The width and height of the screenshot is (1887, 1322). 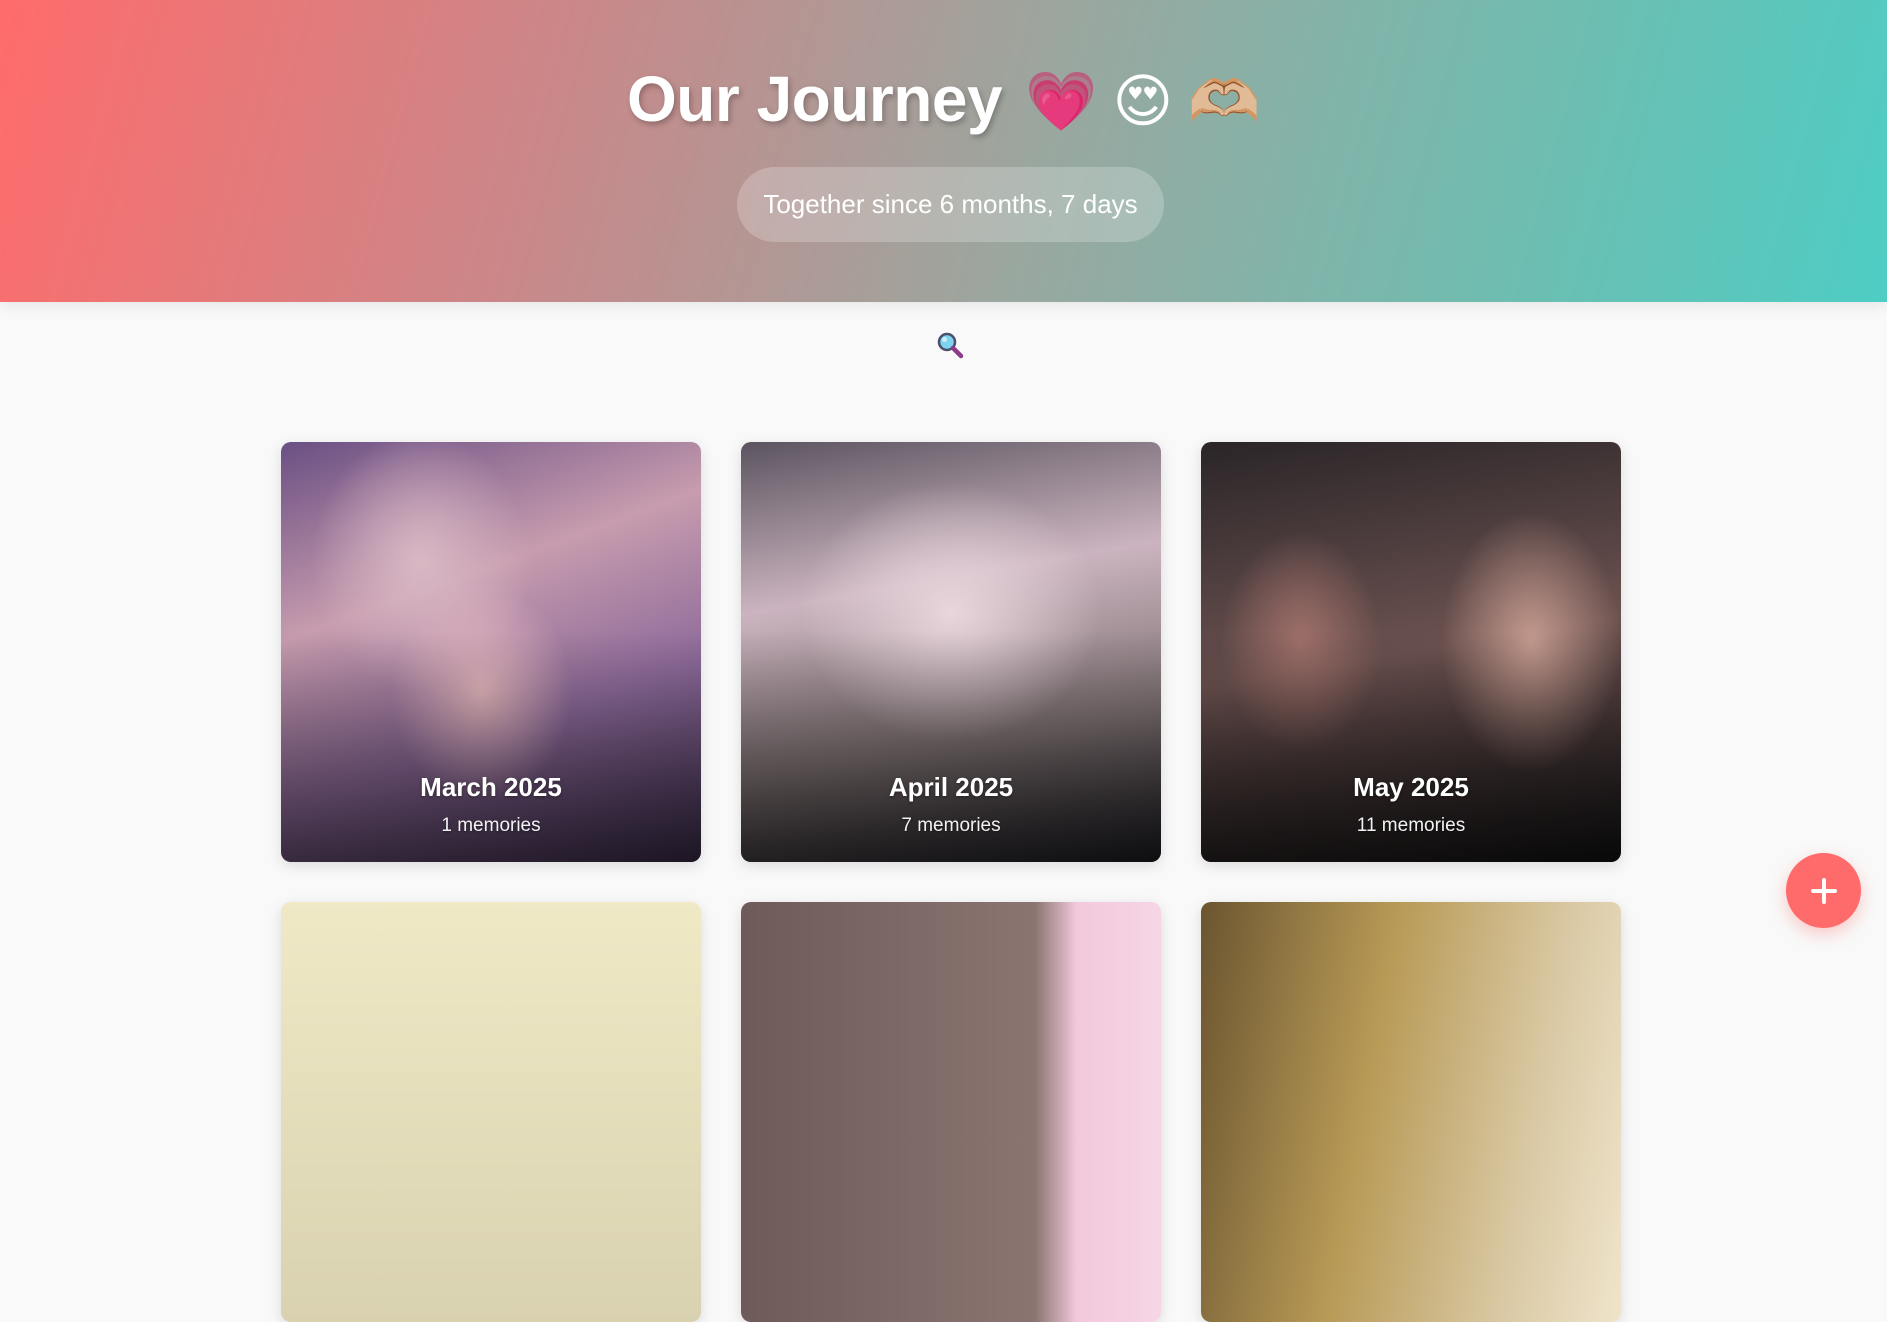 What do you see at coordinates (491, 787) in the screenshot?
I see `month-label: March 2025` at bounding box center [491, 787].